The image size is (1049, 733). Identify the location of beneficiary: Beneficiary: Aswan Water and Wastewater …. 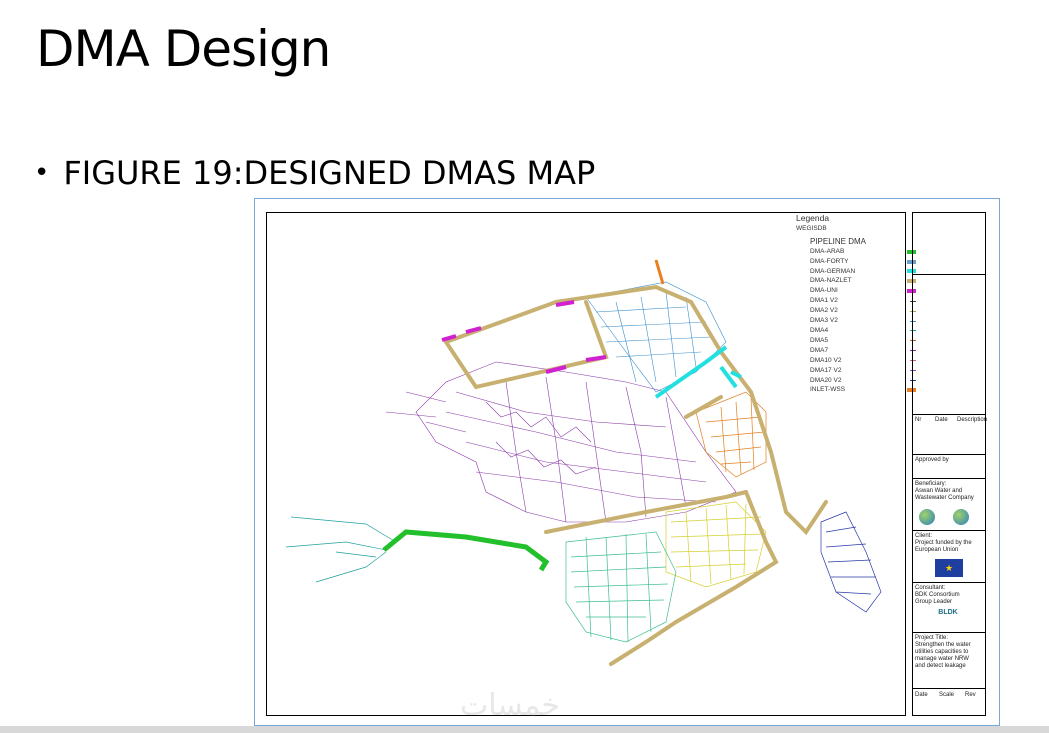
(944, 491).